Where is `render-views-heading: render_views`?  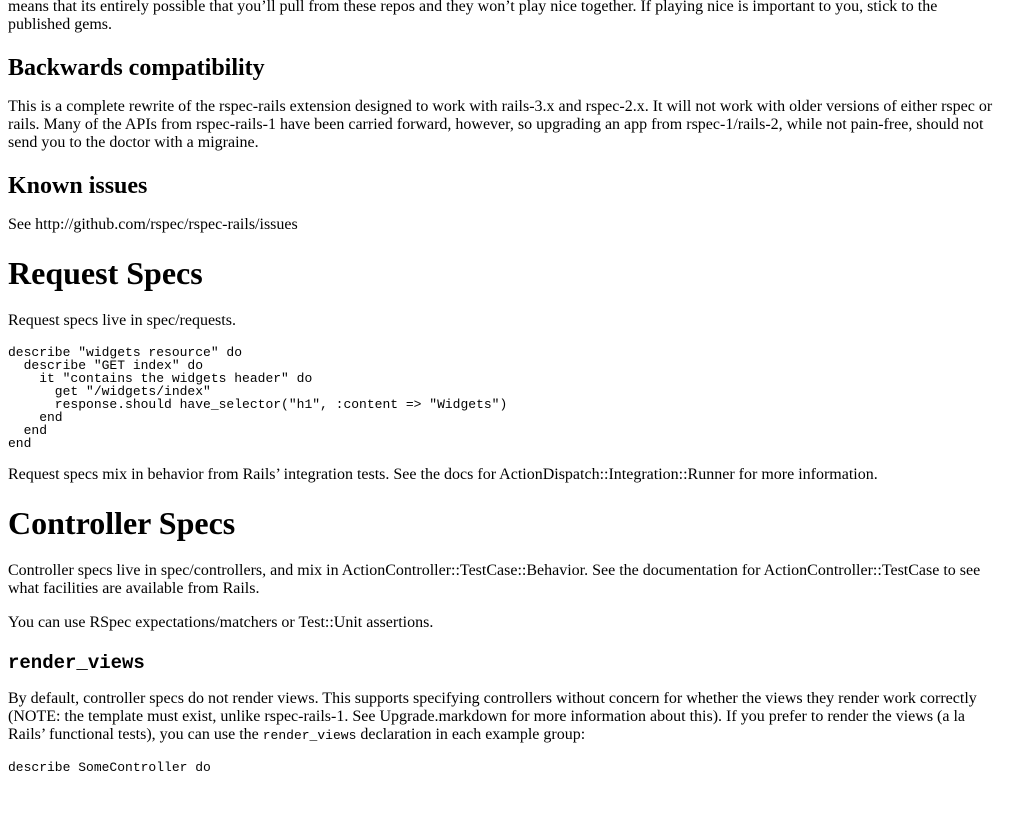
render-views-heading: render_views is located at coordinates (503, 663).